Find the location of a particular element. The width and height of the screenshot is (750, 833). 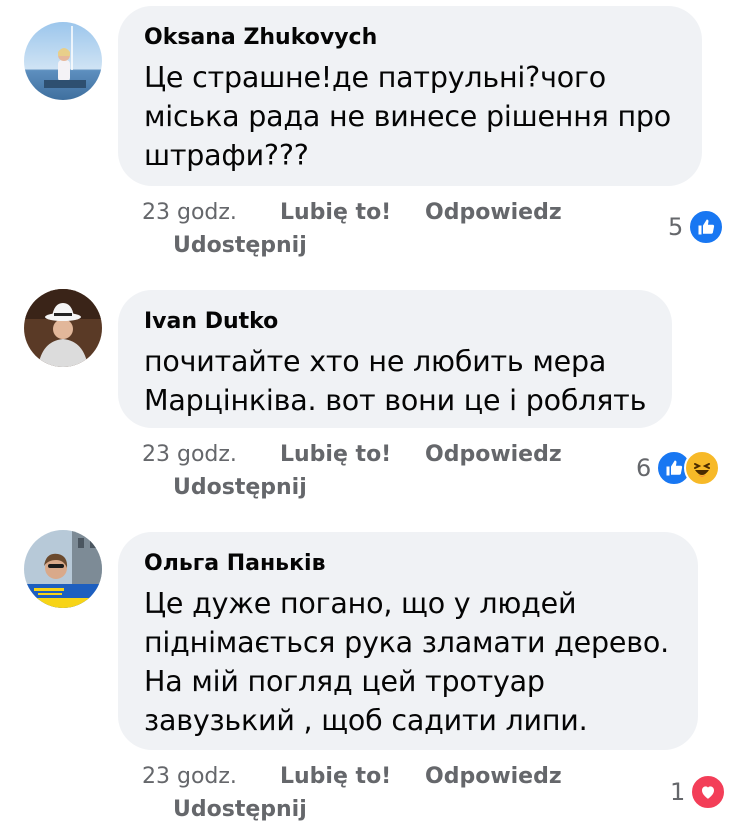

reaction-count: 1 is located at coordinates (678, 792).